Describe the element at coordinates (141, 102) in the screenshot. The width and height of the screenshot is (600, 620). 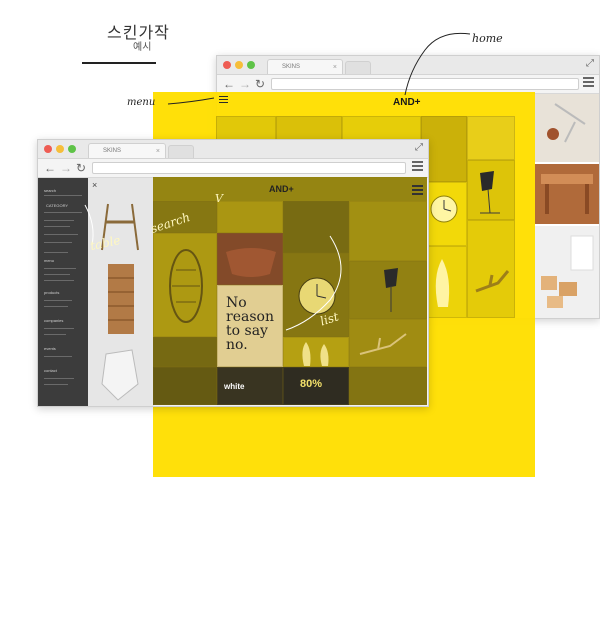
I see `annotation-menu: menu` at that location.